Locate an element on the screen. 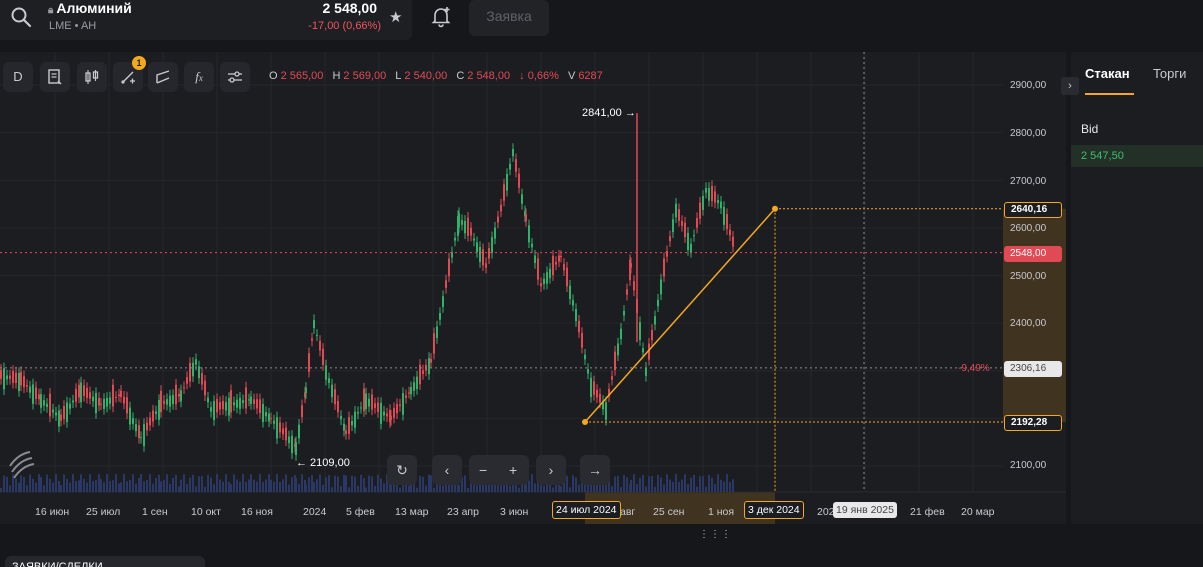 The width and height of the screenshot is (1203, 567). watermark-logo-icon is located at coordinates (22, 465).